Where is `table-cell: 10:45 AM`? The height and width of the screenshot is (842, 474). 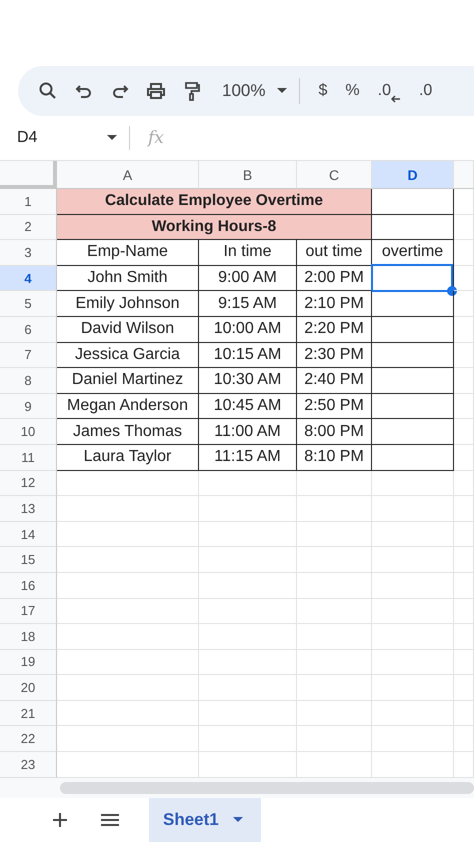
table-cell: 10:45 AM is located at coordinates (248, 407).